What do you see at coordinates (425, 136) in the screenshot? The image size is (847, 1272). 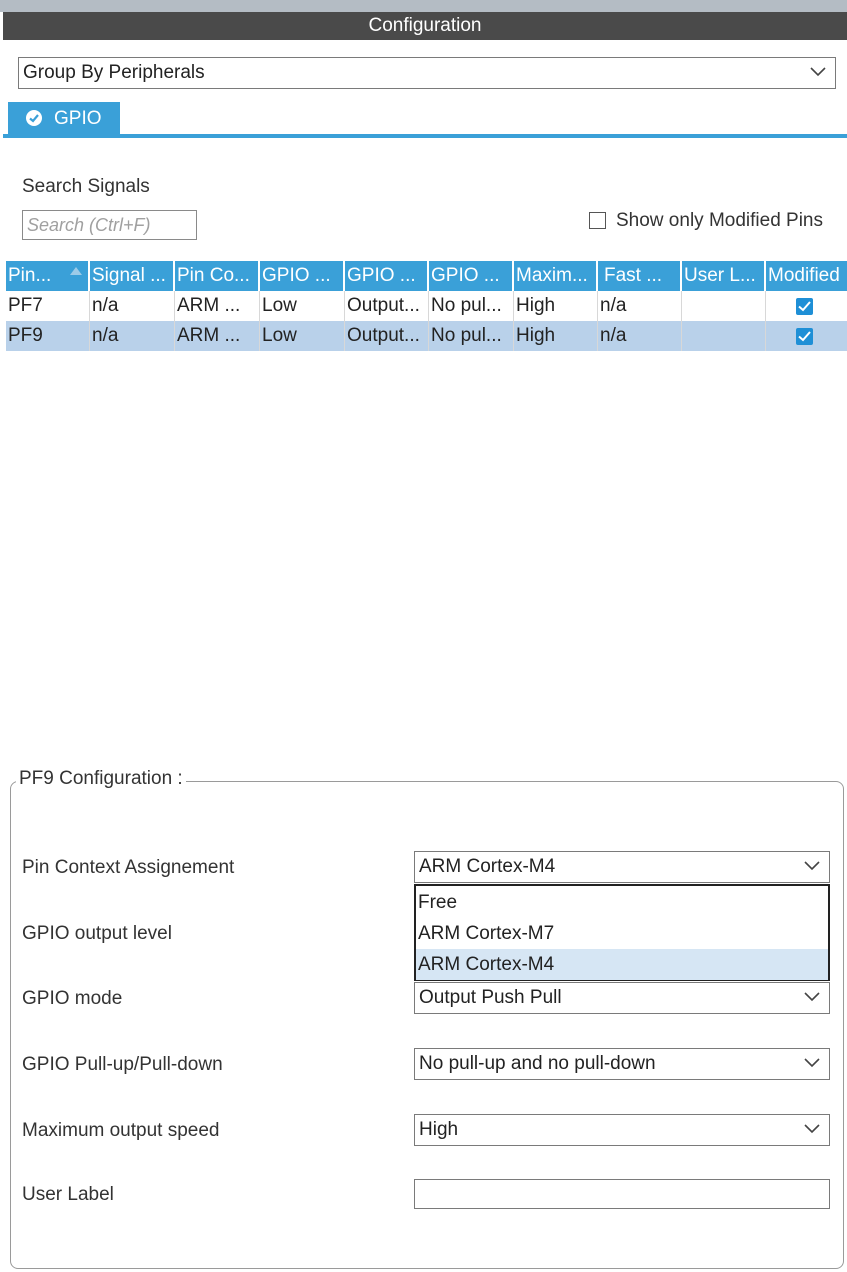 I see `tab-underline` at bounding box center [425, 136].